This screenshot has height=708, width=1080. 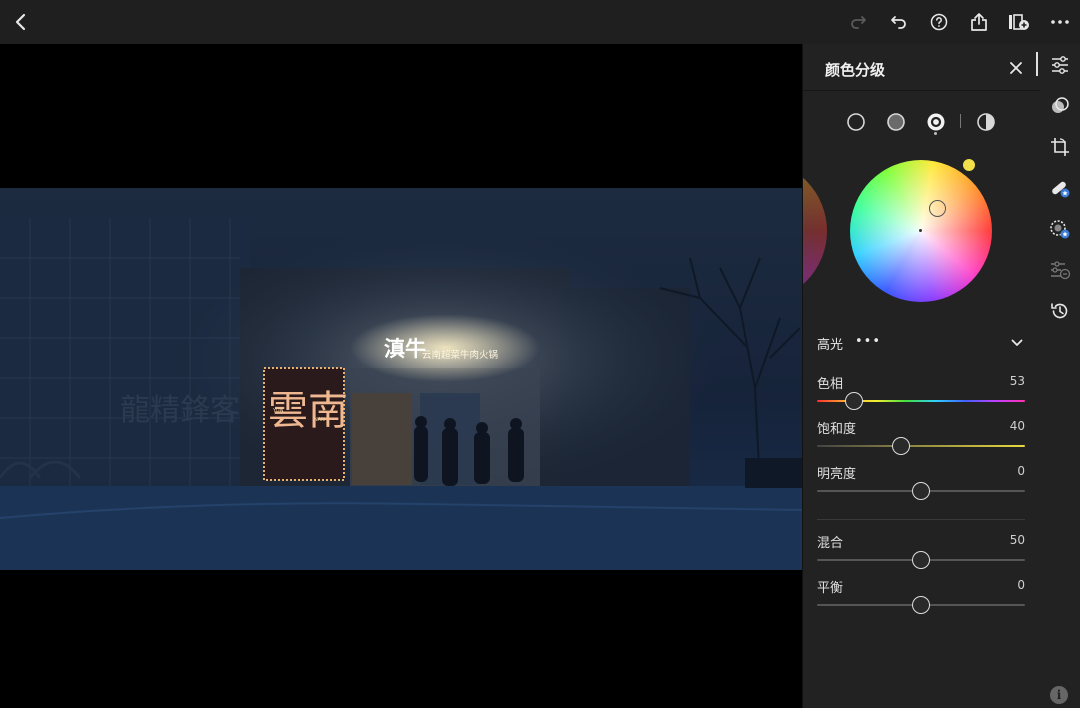 I want to click on hue-value: 53, so click(x=1017, y=381).